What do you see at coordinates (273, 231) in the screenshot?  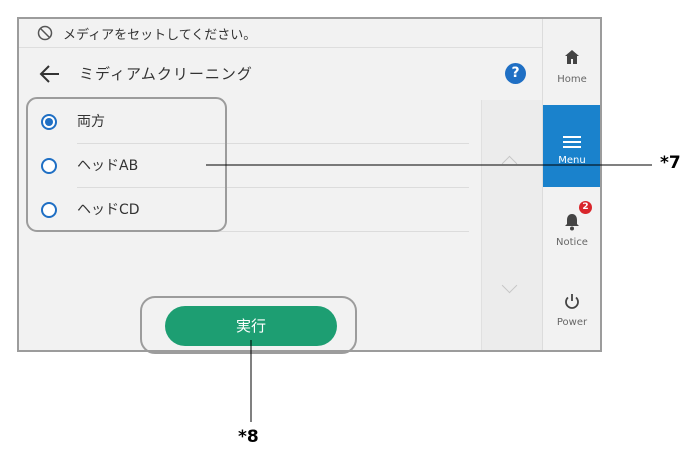 I see `divider` at bounding box center [273, 231].